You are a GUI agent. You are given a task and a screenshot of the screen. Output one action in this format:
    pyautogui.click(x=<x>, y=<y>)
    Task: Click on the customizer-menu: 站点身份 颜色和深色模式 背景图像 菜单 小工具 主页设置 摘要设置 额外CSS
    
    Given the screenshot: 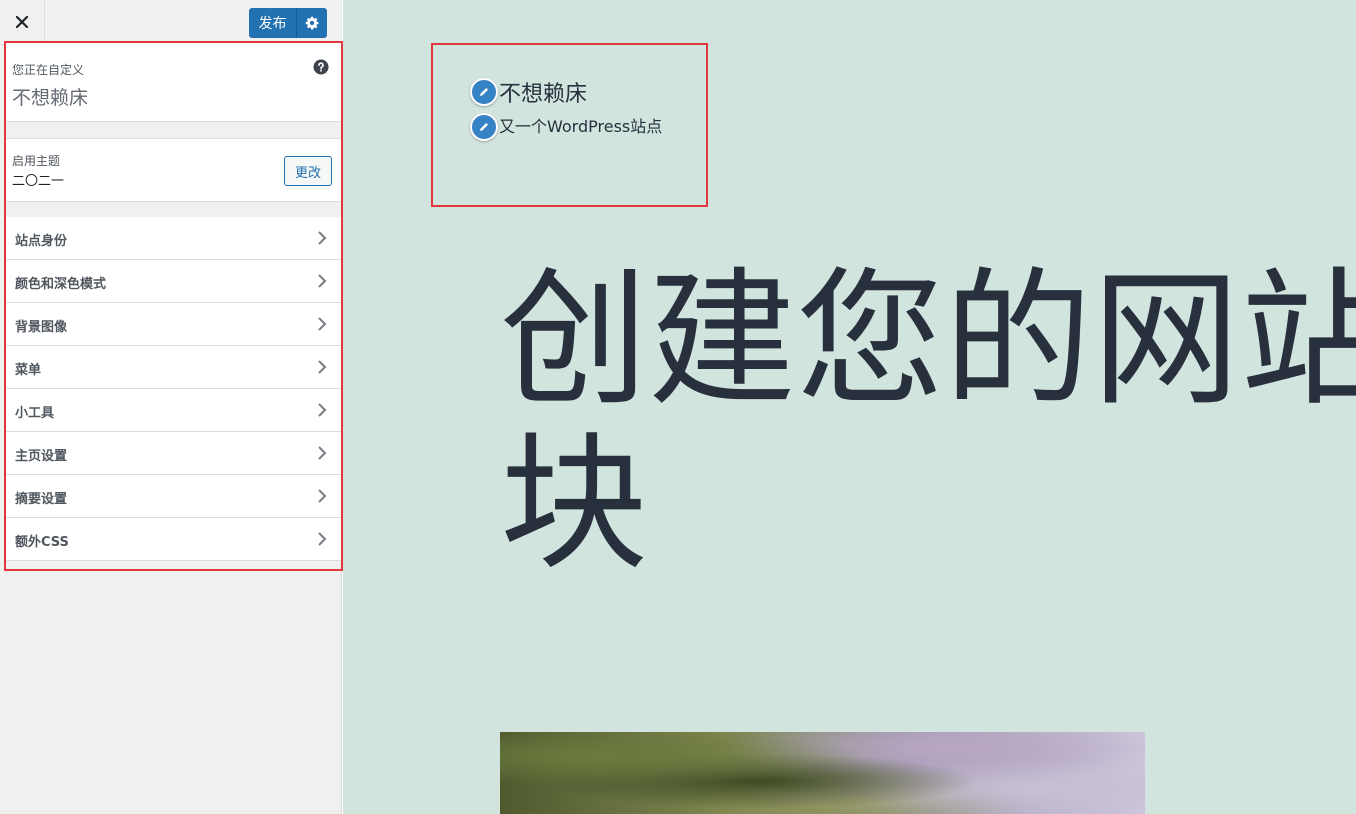 What is the action you would take?
    pyautogui.click(x=173, y=389)
    